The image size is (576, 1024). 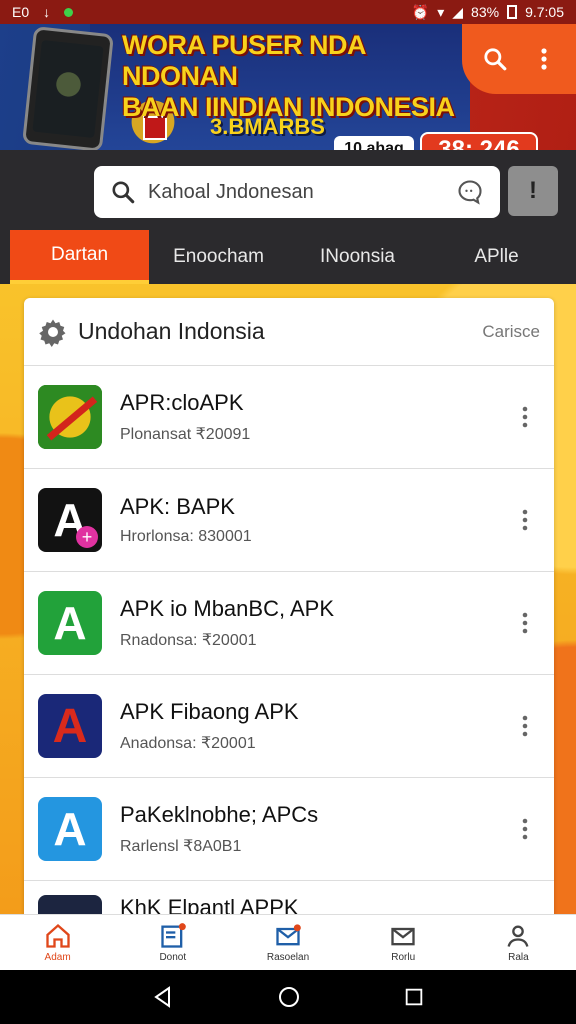 I want to click on voice-button-label: !, so click(x=533, y=190).